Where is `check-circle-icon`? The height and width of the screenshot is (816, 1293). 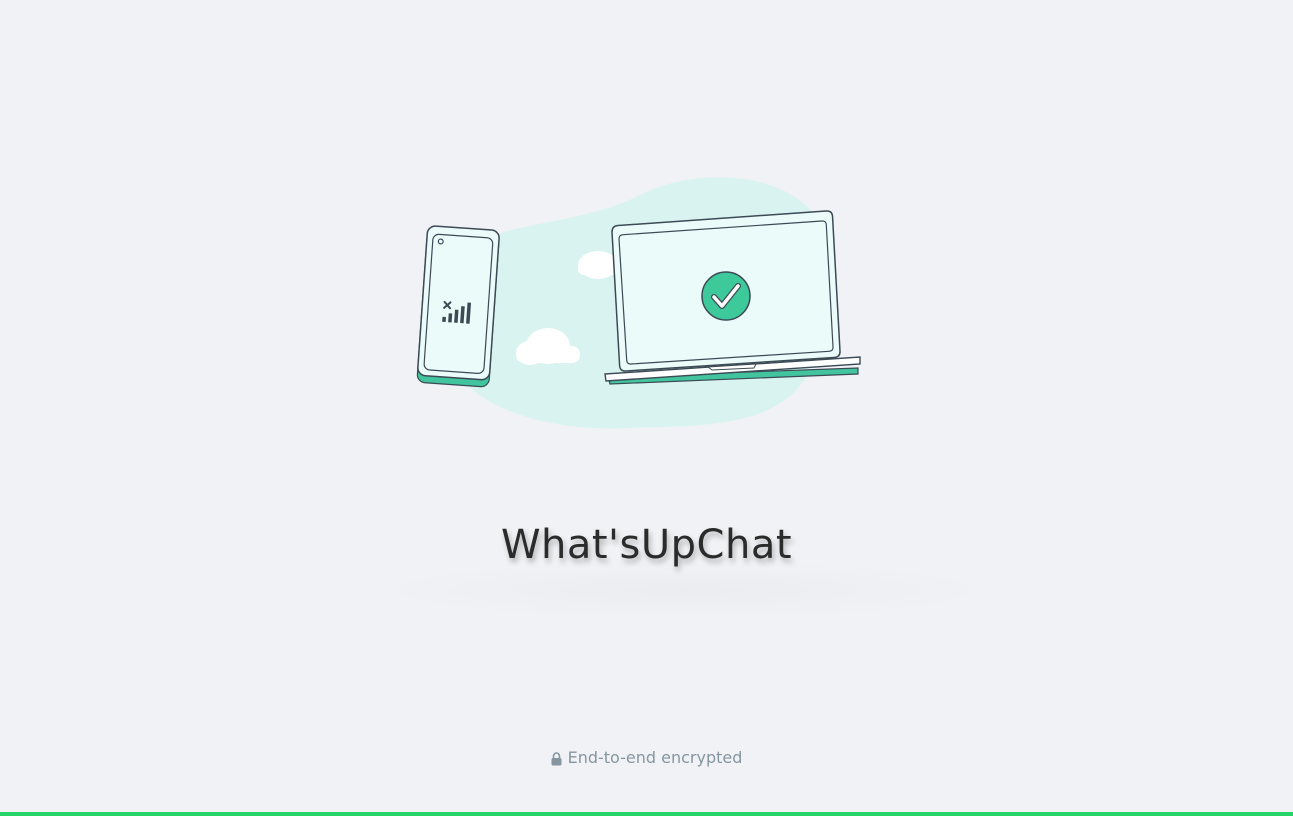
check-circle-icon is located at coordinates (726, 296).